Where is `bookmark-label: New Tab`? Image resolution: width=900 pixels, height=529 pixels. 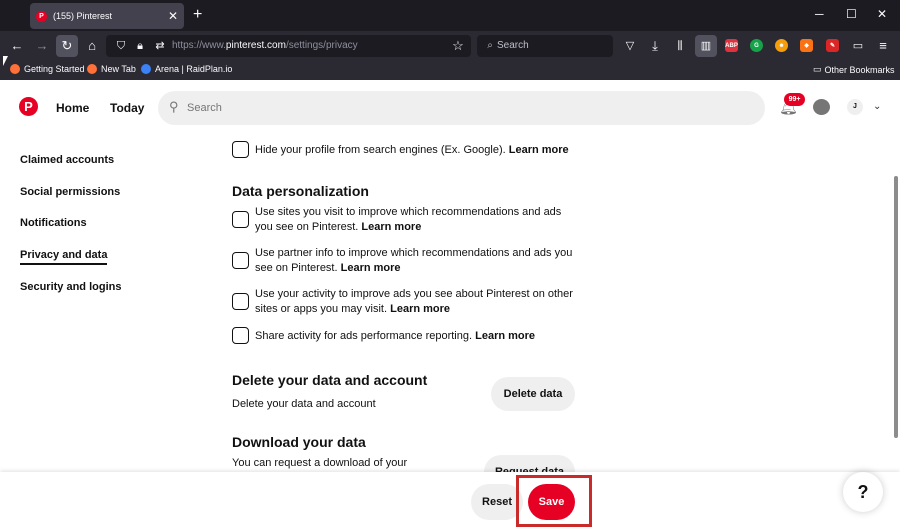
bookmark-label: New Tab is located at coordinates (118, 69).